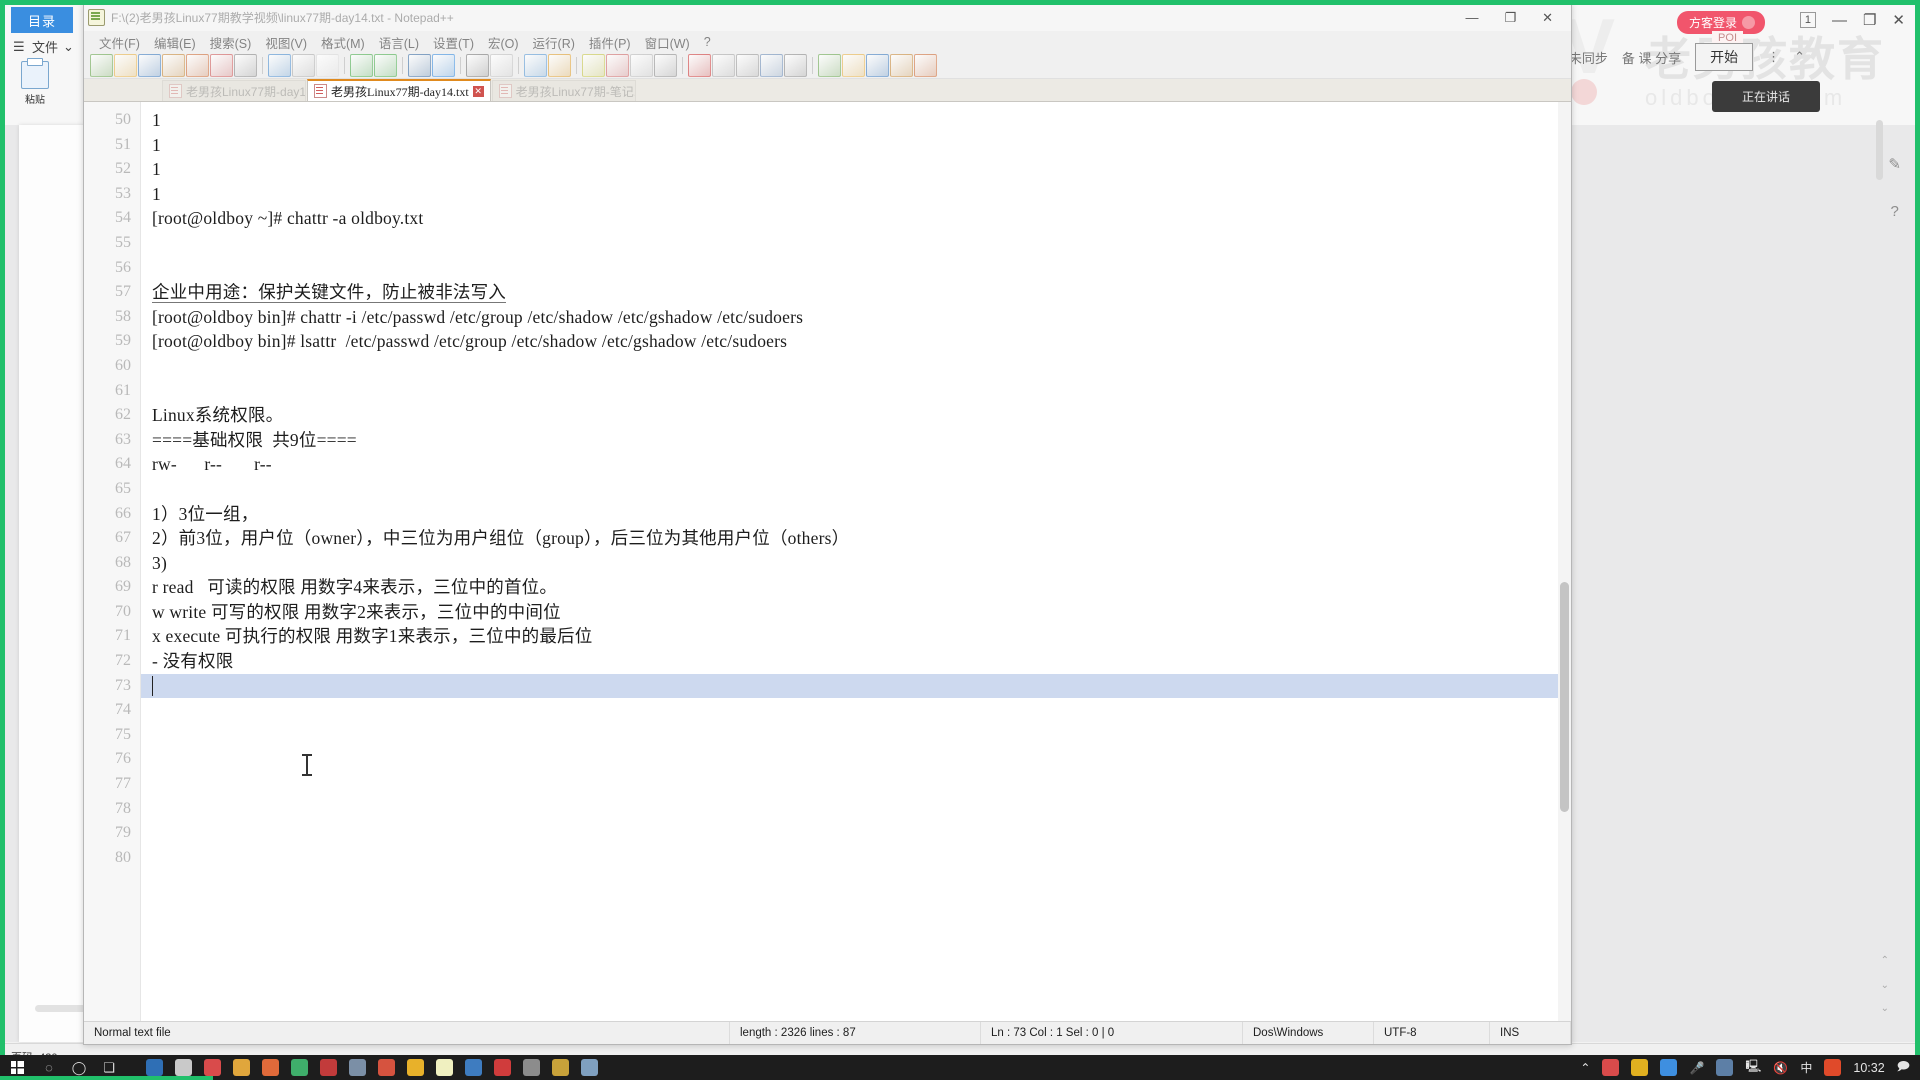 This screenshot has height=1080, width=1920. What do you see at coordinates (665, 65) in the screenshot?
I see `ui-hilite-icon` at bounding box center [665, 65].